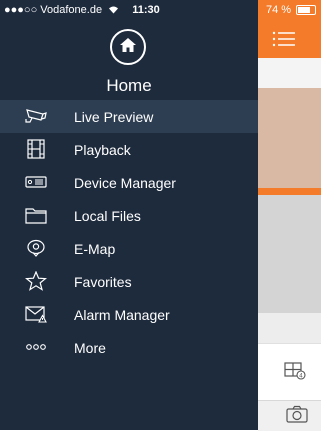 This screenshot has height=431, width=321. I want to click on more-dots-icon, so click(36, 347).